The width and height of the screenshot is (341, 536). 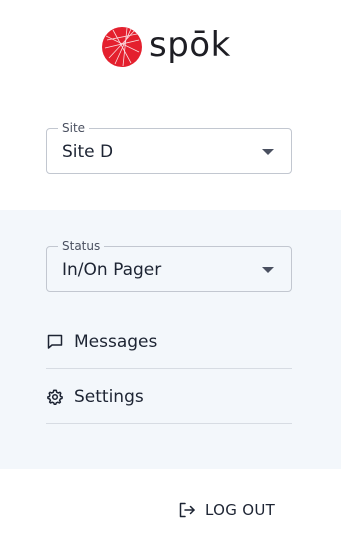 I want to click on status-select: Status In/On Pager, so click(x=169, y=265).